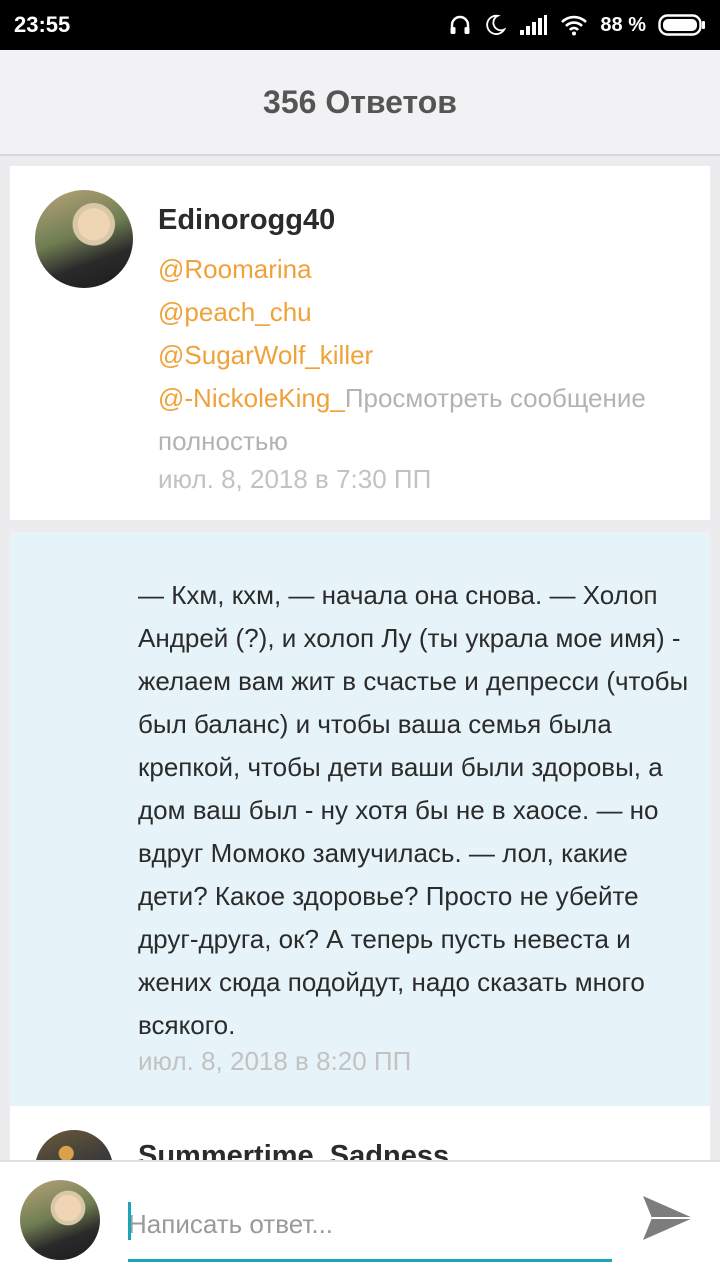 The height and width of the screenshot is (1280, 720). What do you see at coordinates (623, 24) in the screenshot?
I see `battery-percent: 88 %` at bounding box center [623, 24].